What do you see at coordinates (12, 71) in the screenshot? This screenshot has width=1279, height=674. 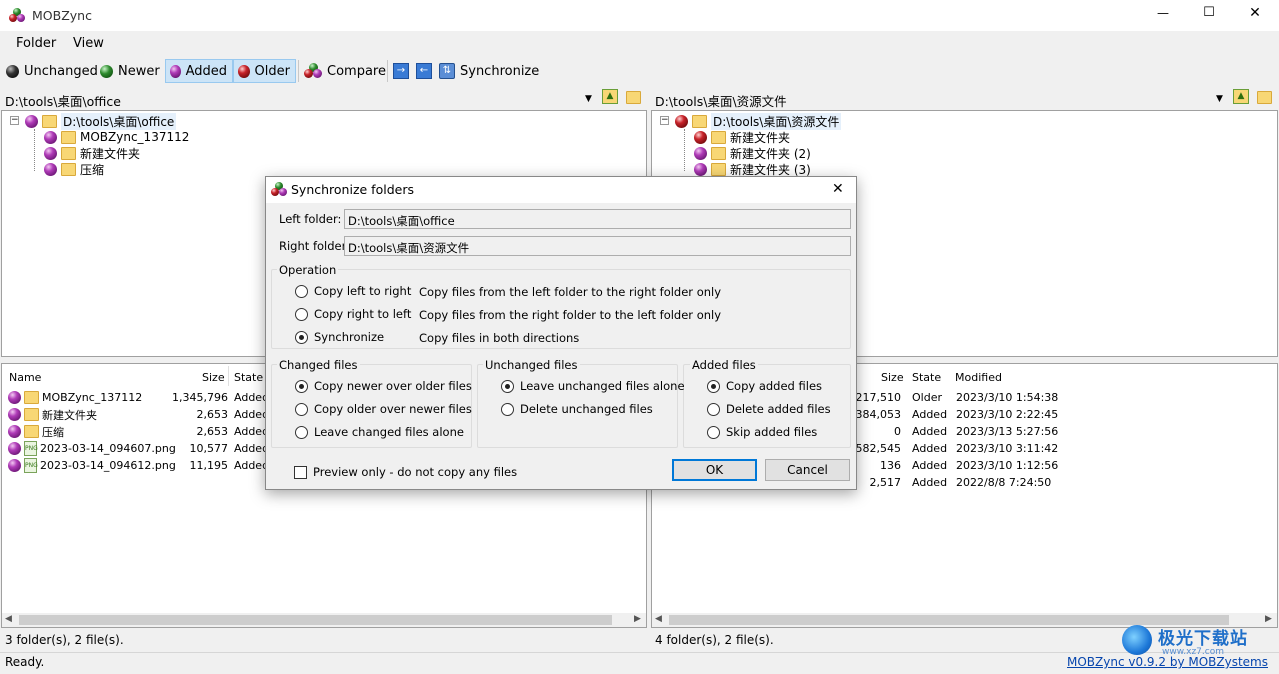 I see `black-ball-icon` at bounding box center [12, 71].